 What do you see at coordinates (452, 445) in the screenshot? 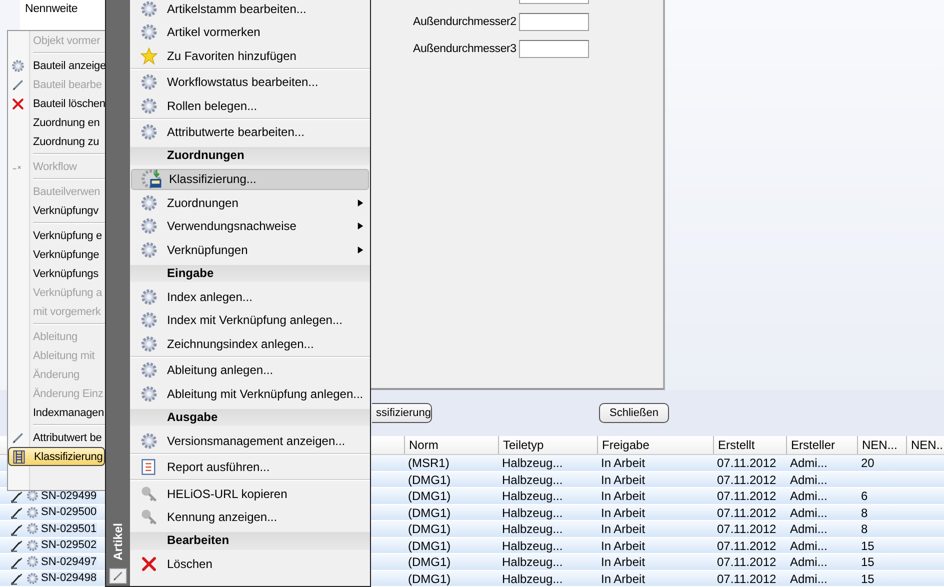
I see `column-header: Norm` at bounding box center [452, 445].